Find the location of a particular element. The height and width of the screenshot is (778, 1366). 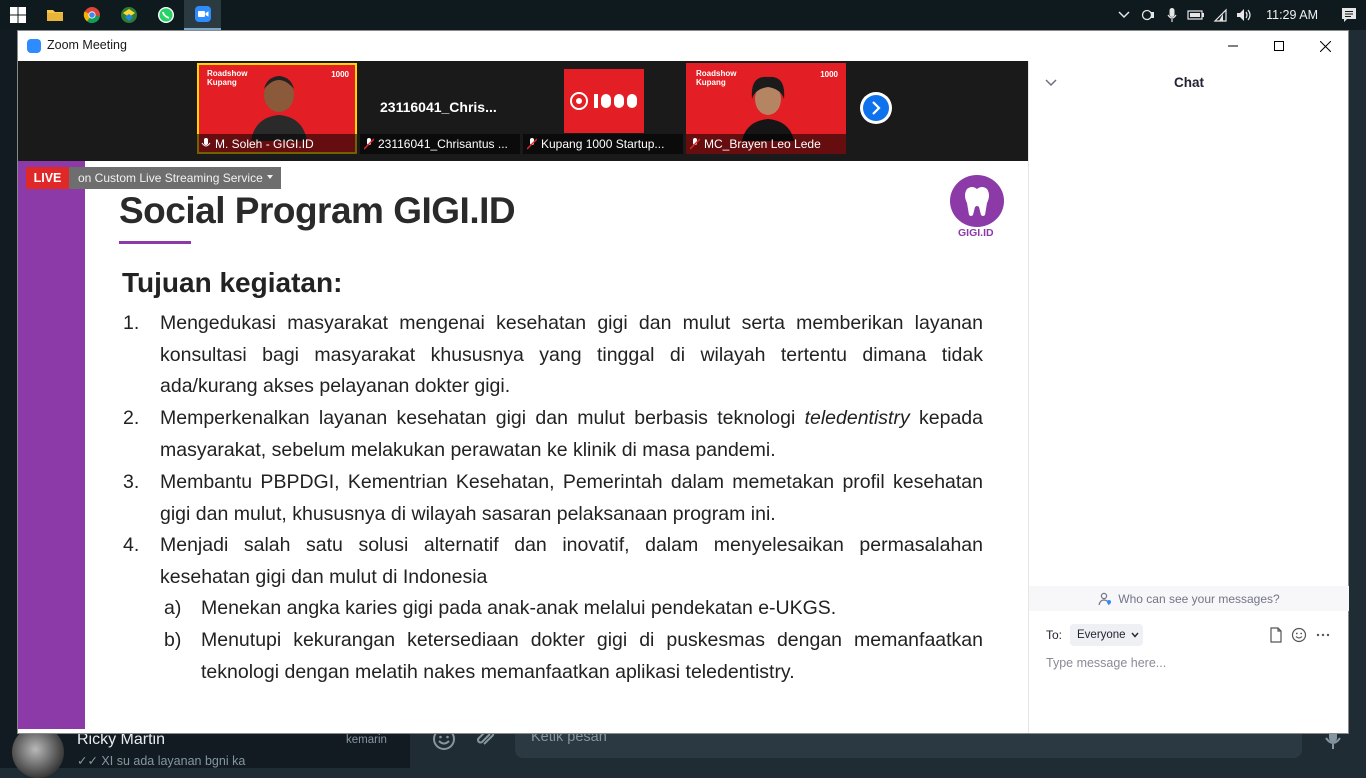

chevron-down-icon is located at coordinates (1135, 635).